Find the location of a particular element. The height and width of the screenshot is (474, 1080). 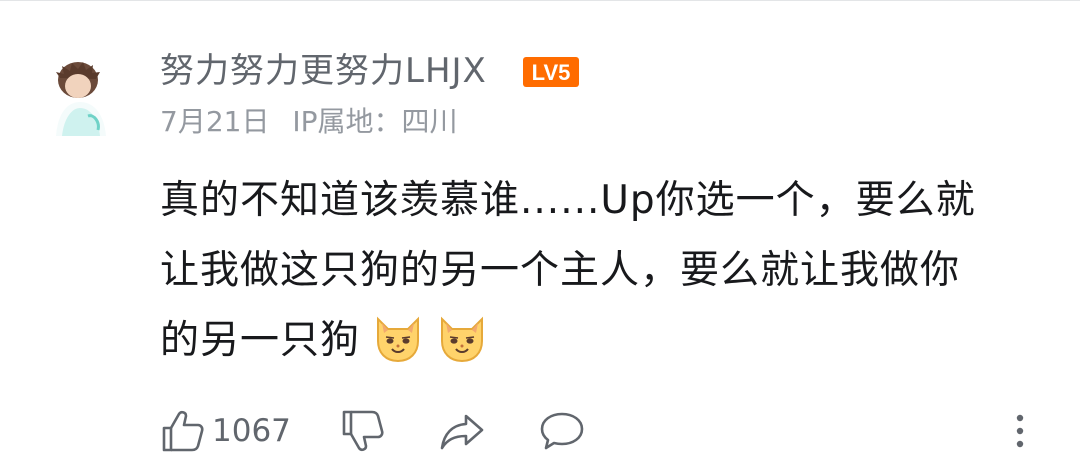

content-line-with-emoji: 的另一只狗 is located at coordinates (600, 341).